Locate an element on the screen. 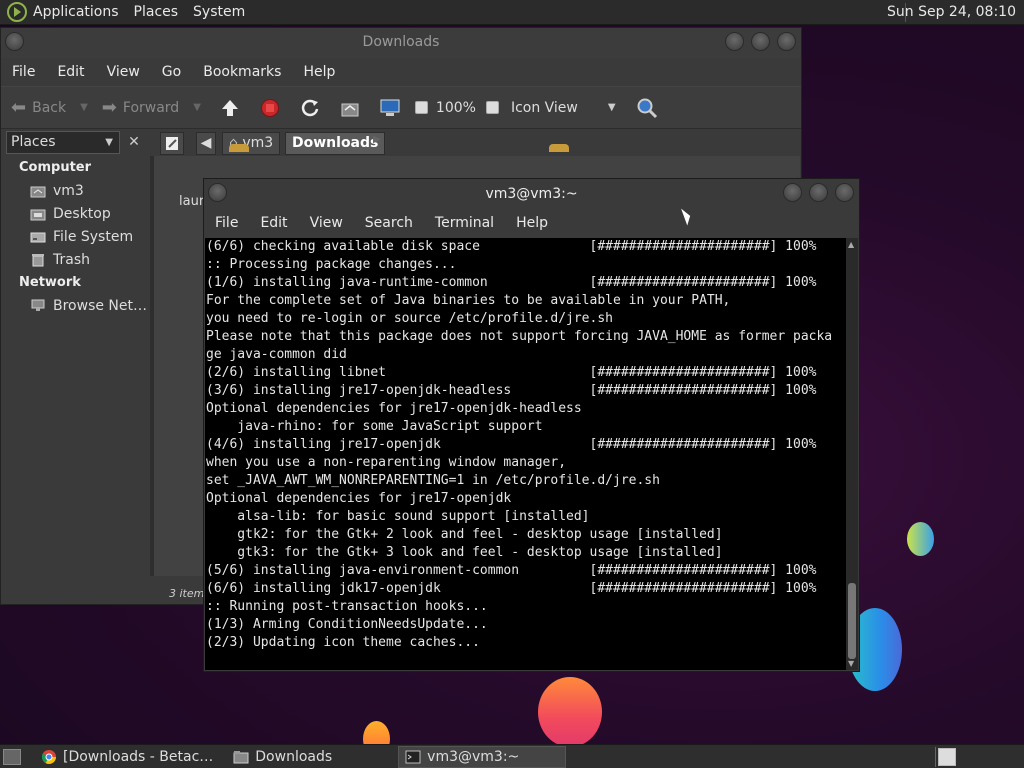 The width and height of the screenshot is (1024, 768). desktop-folder-icon is located at coordinates (38, 214).